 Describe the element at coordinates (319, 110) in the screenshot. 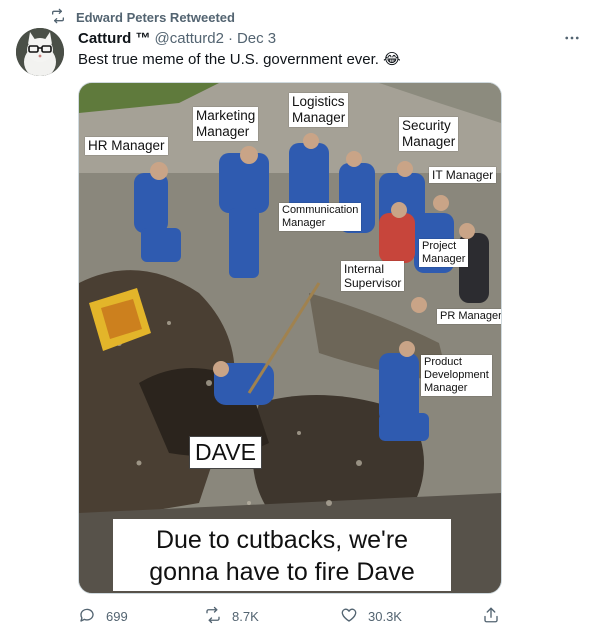

I see `meme-label-logistics: Logistics Manager` at that location.